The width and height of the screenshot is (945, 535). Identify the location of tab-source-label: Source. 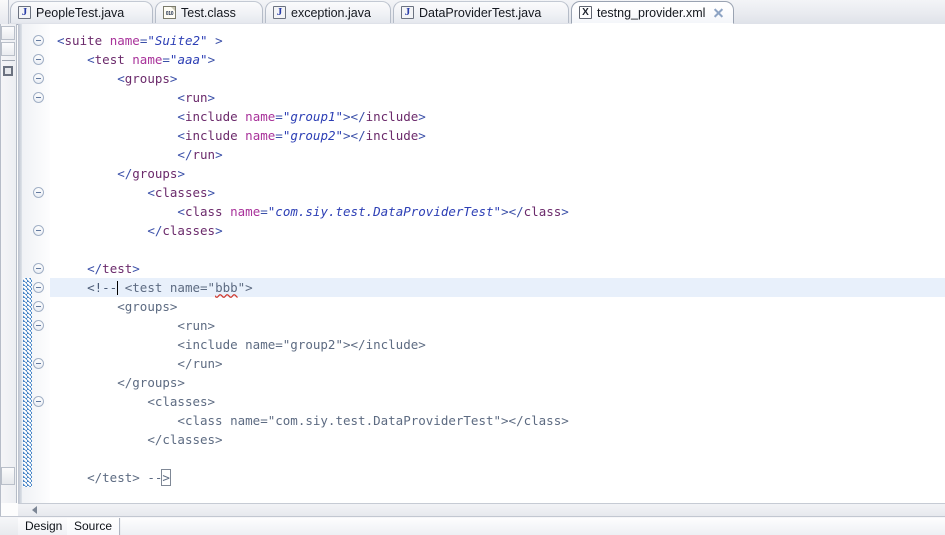
(93, 526).